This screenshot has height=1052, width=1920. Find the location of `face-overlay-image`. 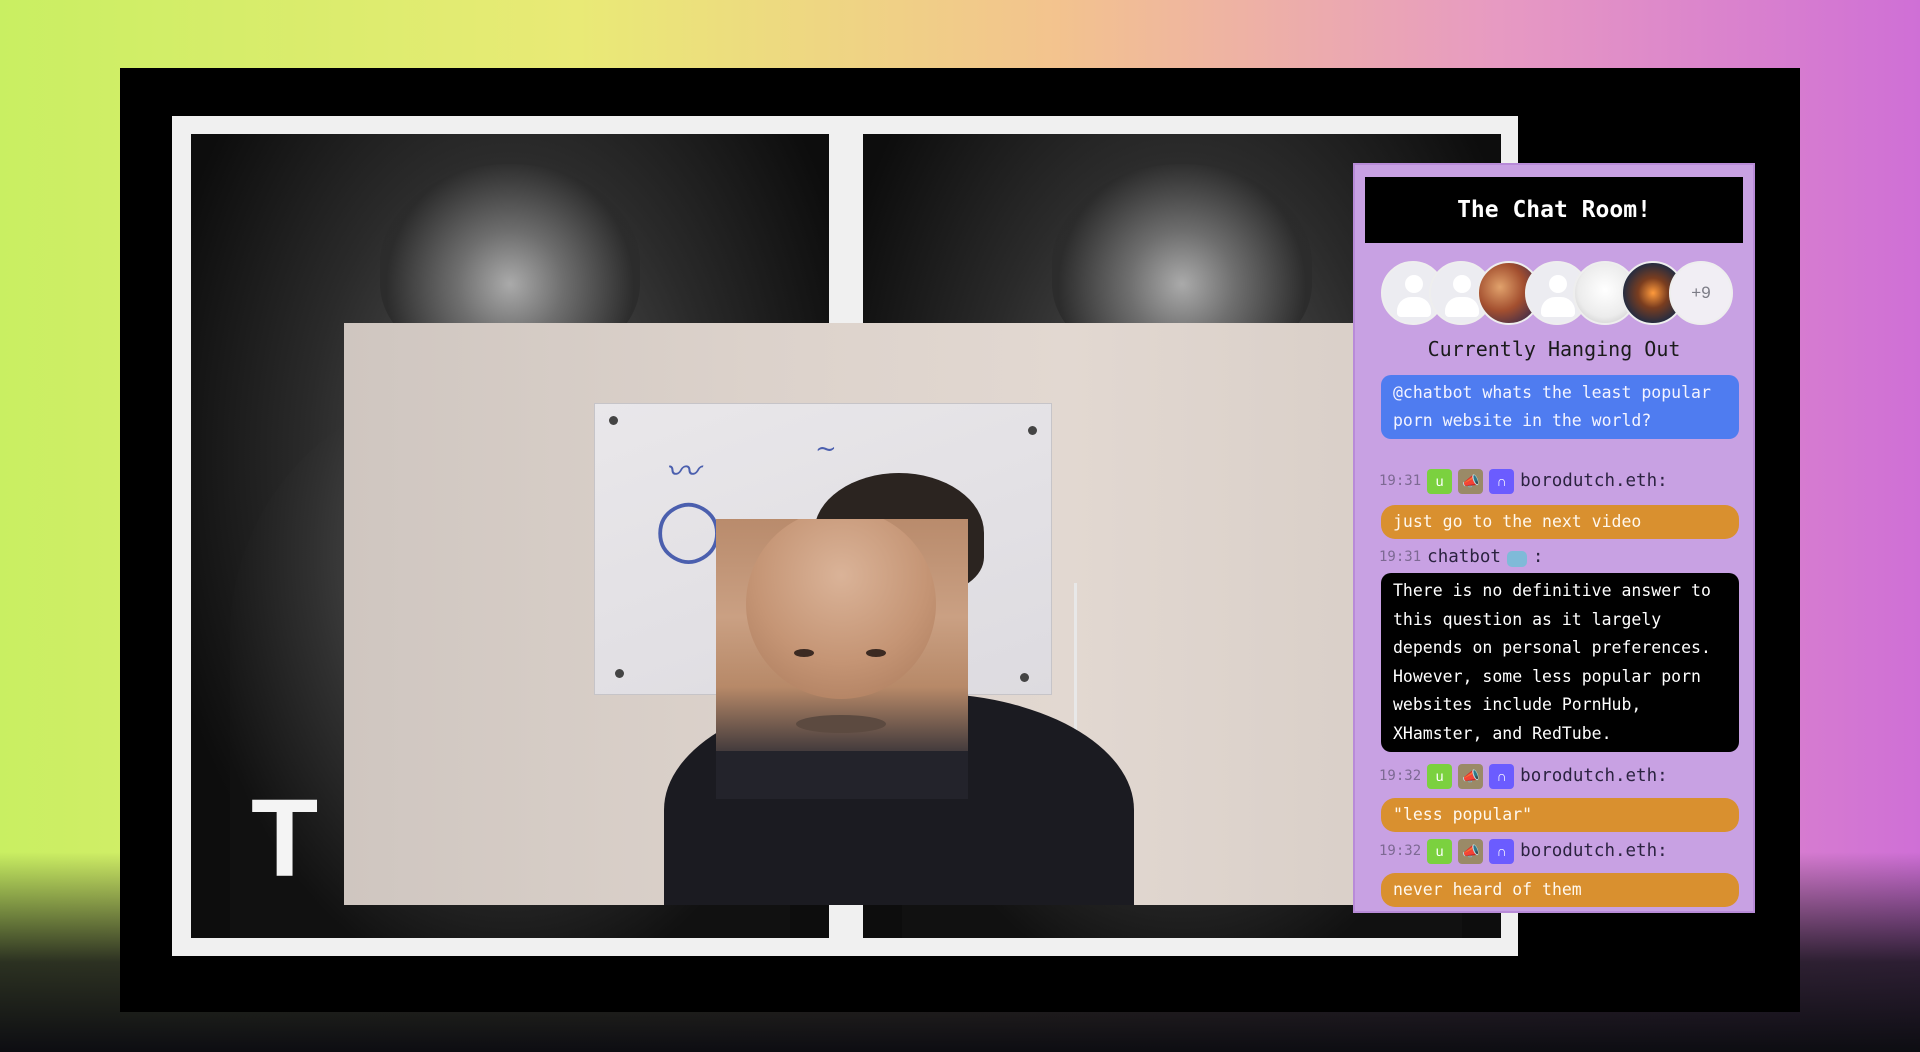

face-overlay-image is located at coordinates (842, 659).